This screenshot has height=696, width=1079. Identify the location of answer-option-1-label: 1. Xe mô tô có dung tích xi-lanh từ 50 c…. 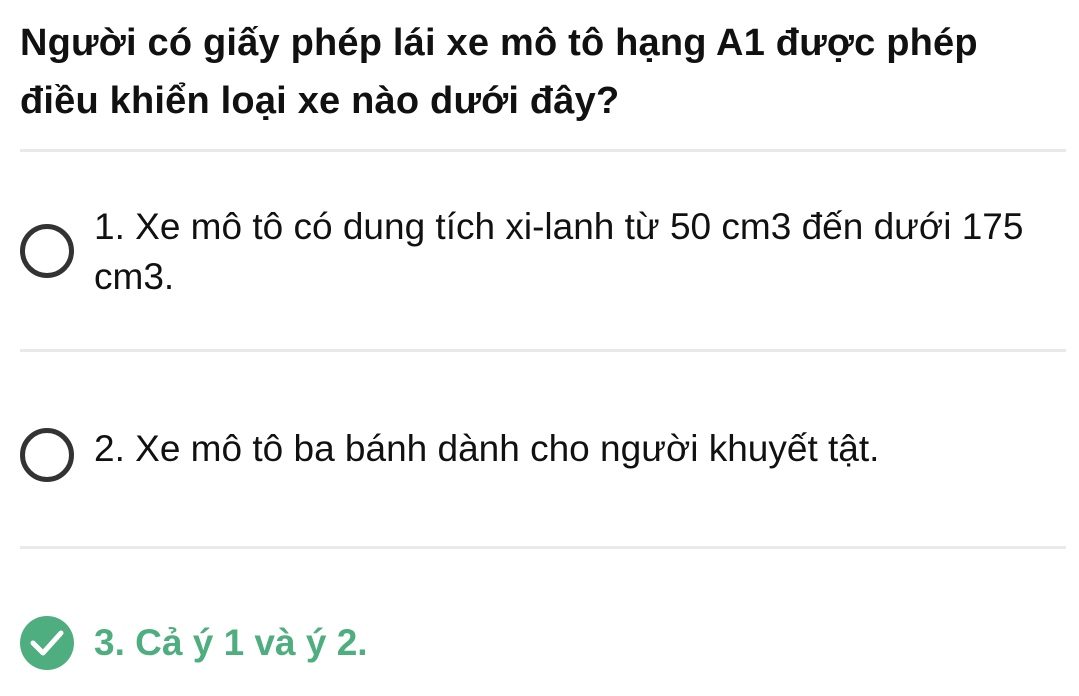
(559, 251).